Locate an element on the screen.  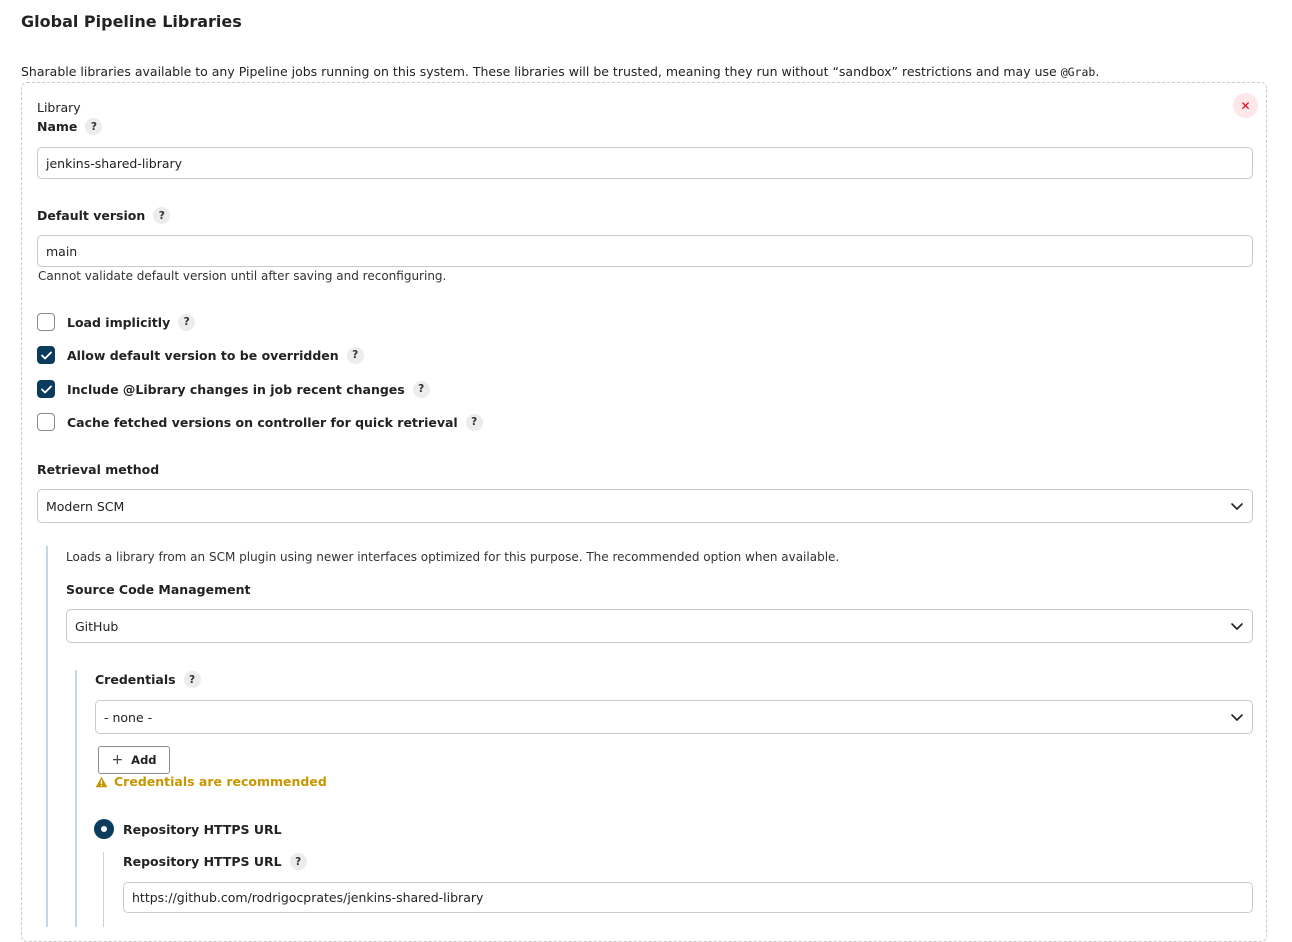
credentials-label: Credentials ? is located at coordinates (148, 679).